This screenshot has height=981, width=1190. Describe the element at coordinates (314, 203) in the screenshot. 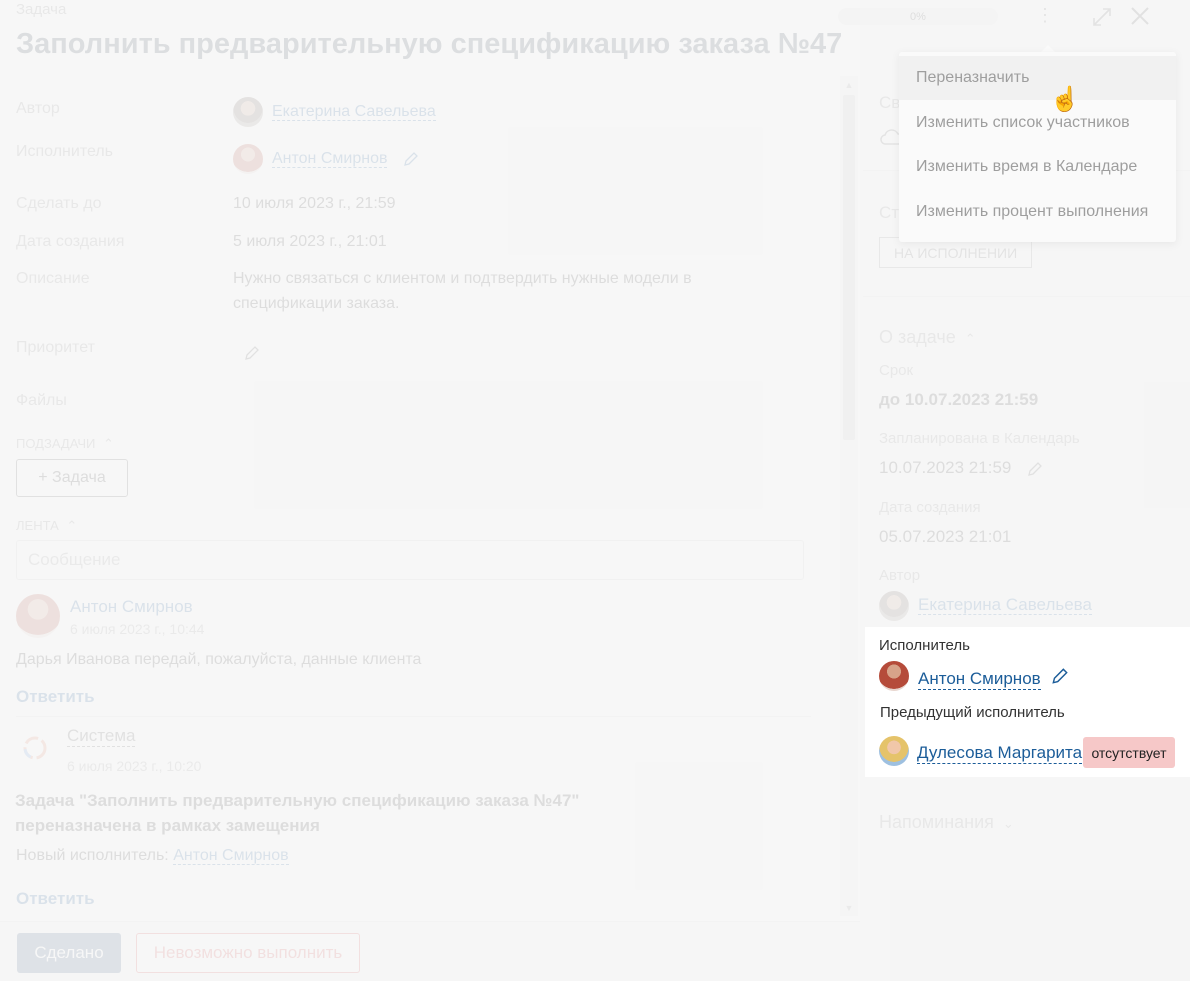

I see `due-value: 10 июля 2023 г., 21:59` at that location.